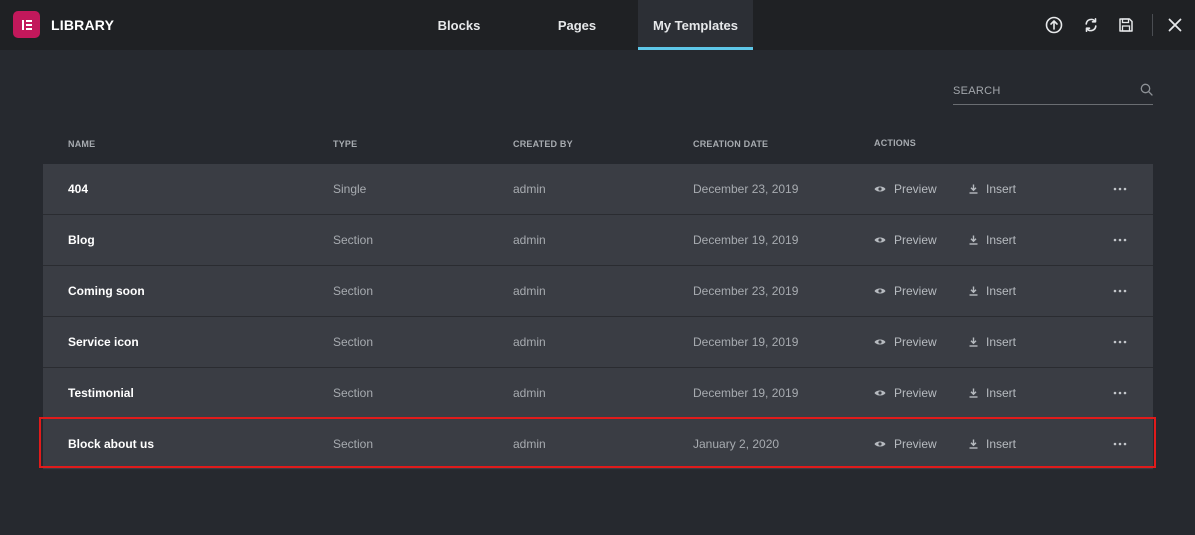  I want to click on close-icon, so click(1175, 25).